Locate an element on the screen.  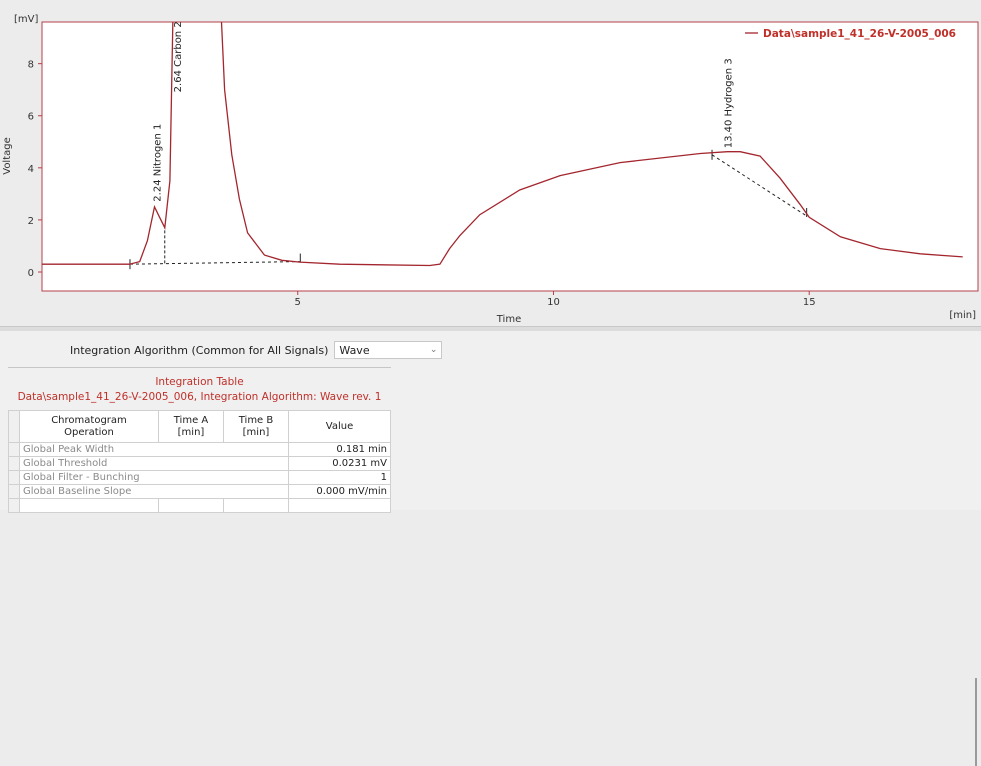
x-tick-label: 10 is located at coordinates (553, 302).